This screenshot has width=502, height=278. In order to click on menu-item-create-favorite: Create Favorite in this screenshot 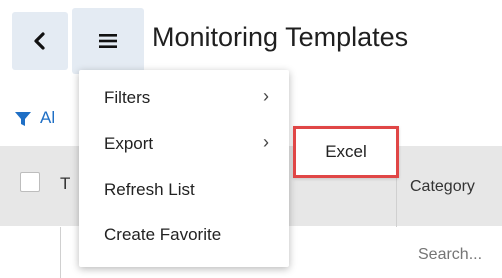, I will do `click(184, 234)`.